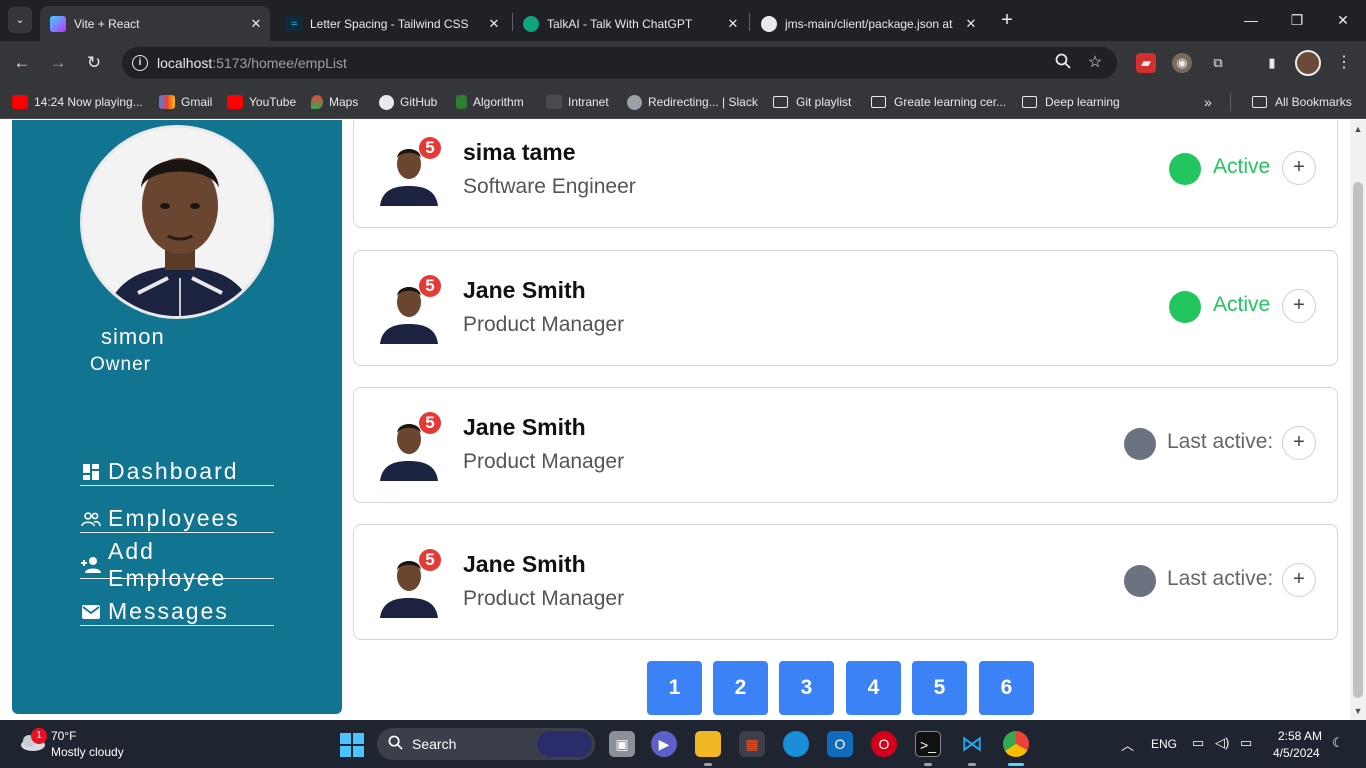 The height and width of the screenshot is (768, 1366). What do you see at coordinates (1006, 688) in the screenshot?
I see `page-button-6: 6` at bounding box center [1006, 688].